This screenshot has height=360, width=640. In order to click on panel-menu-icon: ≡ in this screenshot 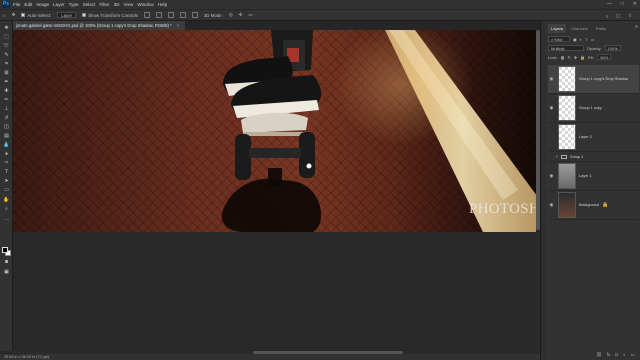, I will do `click(636, 27)`.